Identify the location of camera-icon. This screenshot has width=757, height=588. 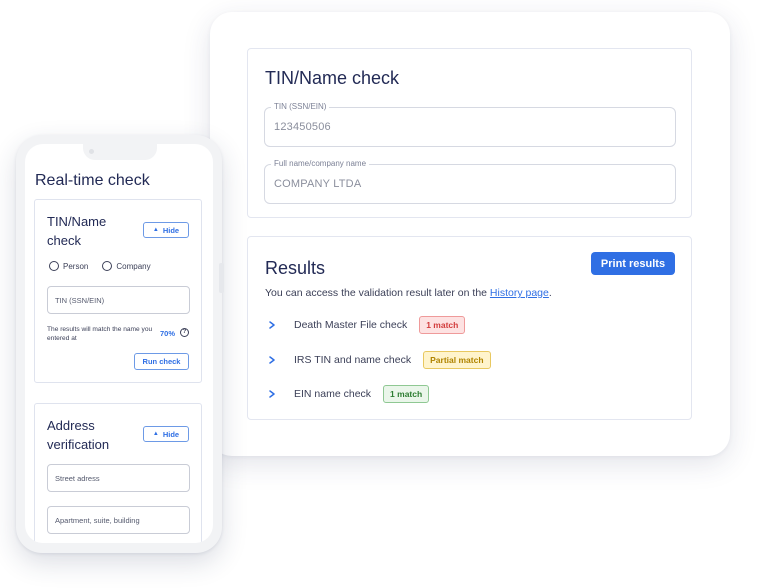
(91, 151).